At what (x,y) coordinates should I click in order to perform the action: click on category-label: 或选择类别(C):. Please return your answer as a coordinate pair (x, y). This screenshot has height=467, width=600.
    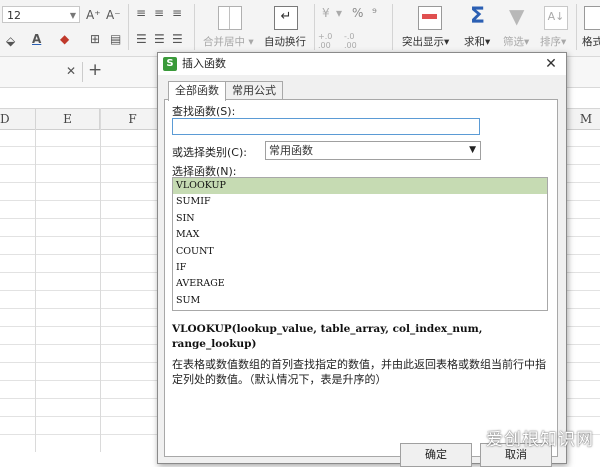
    Looking at the image, I should click on (209, 152).